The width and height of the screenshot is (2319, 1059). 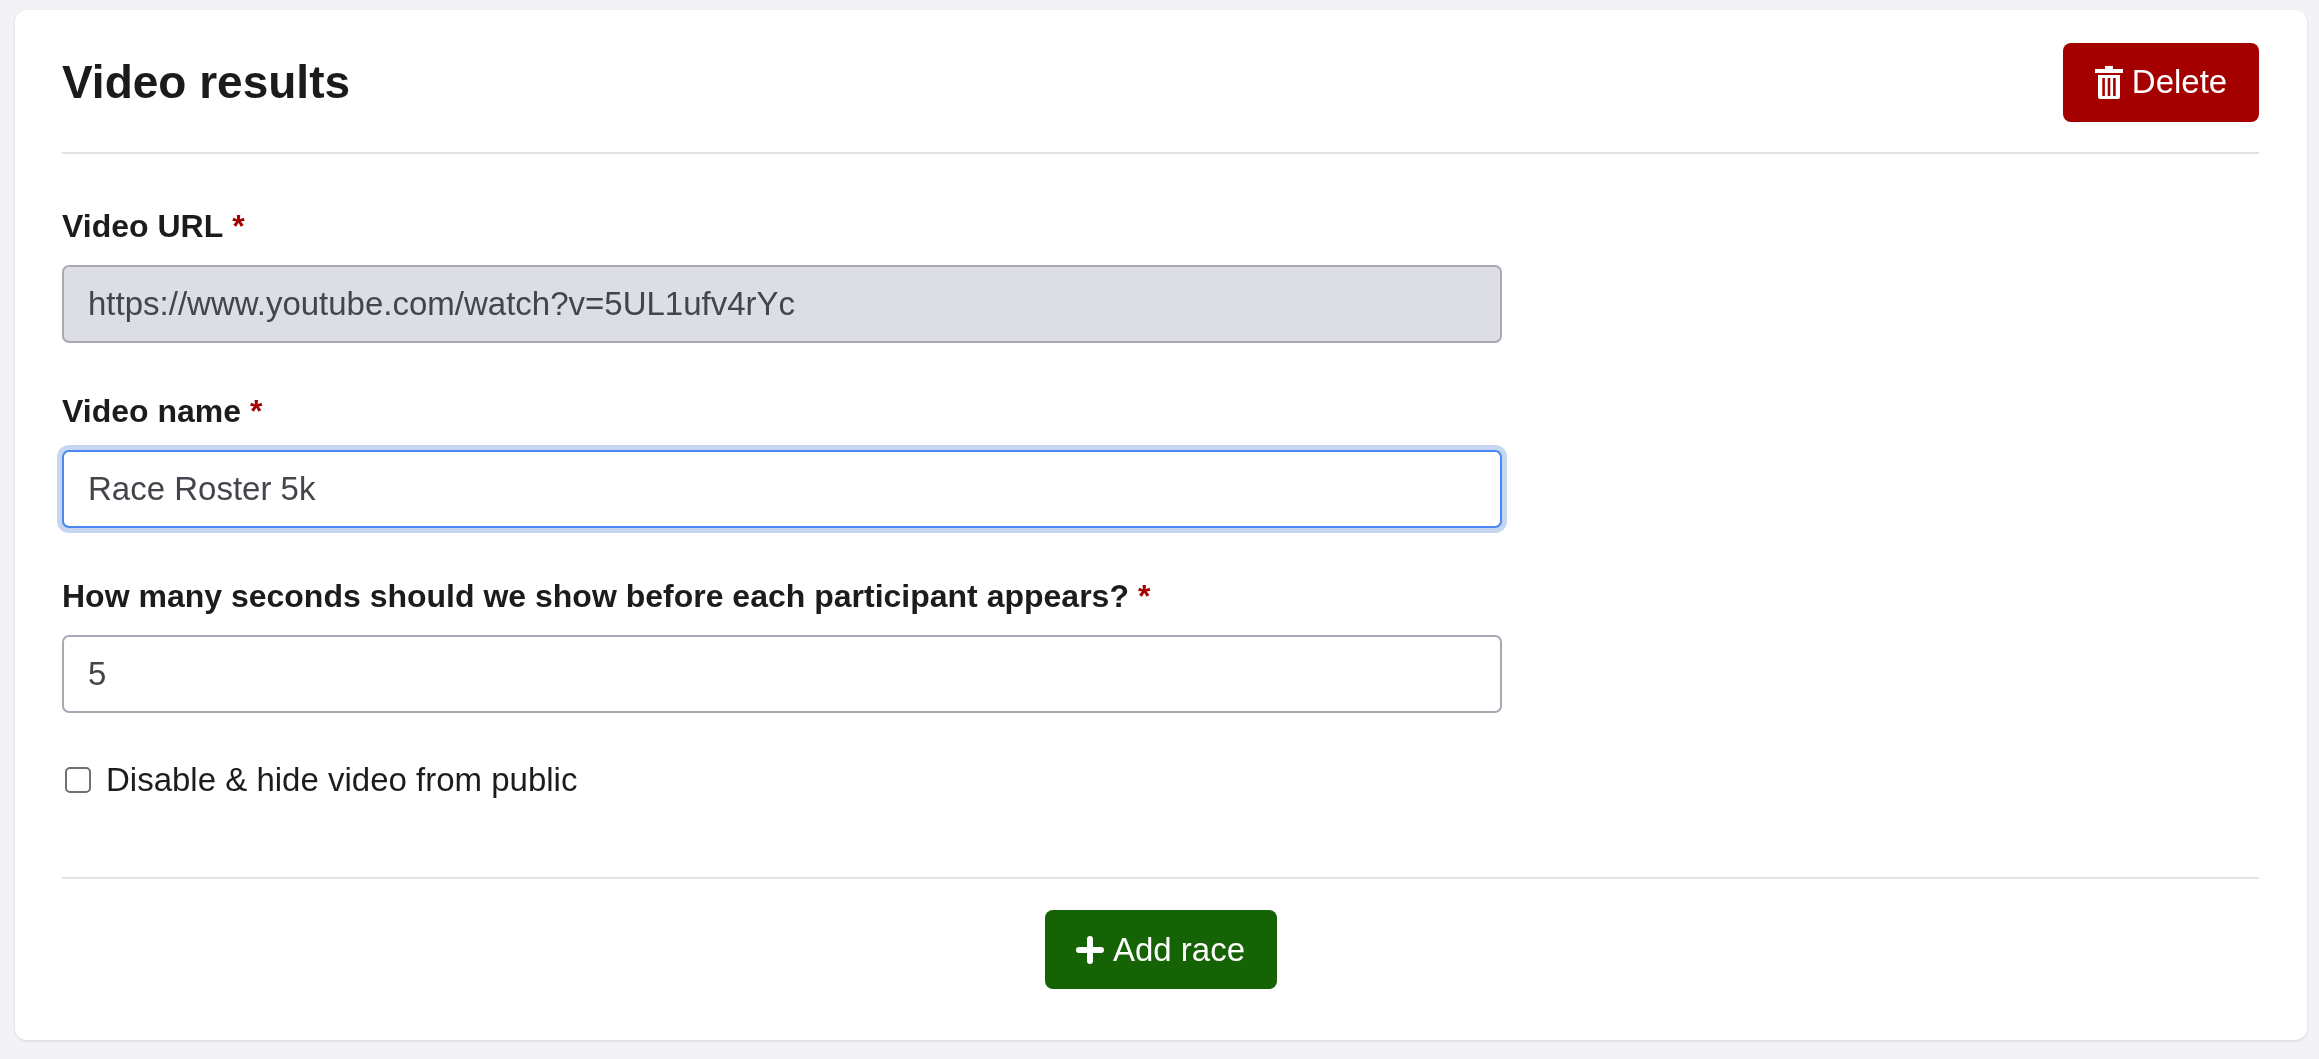 What do you see at coordinates (2161, 82) in the screenshot?
I see `delete-button: Delete` at bounding box center [2161, 82].